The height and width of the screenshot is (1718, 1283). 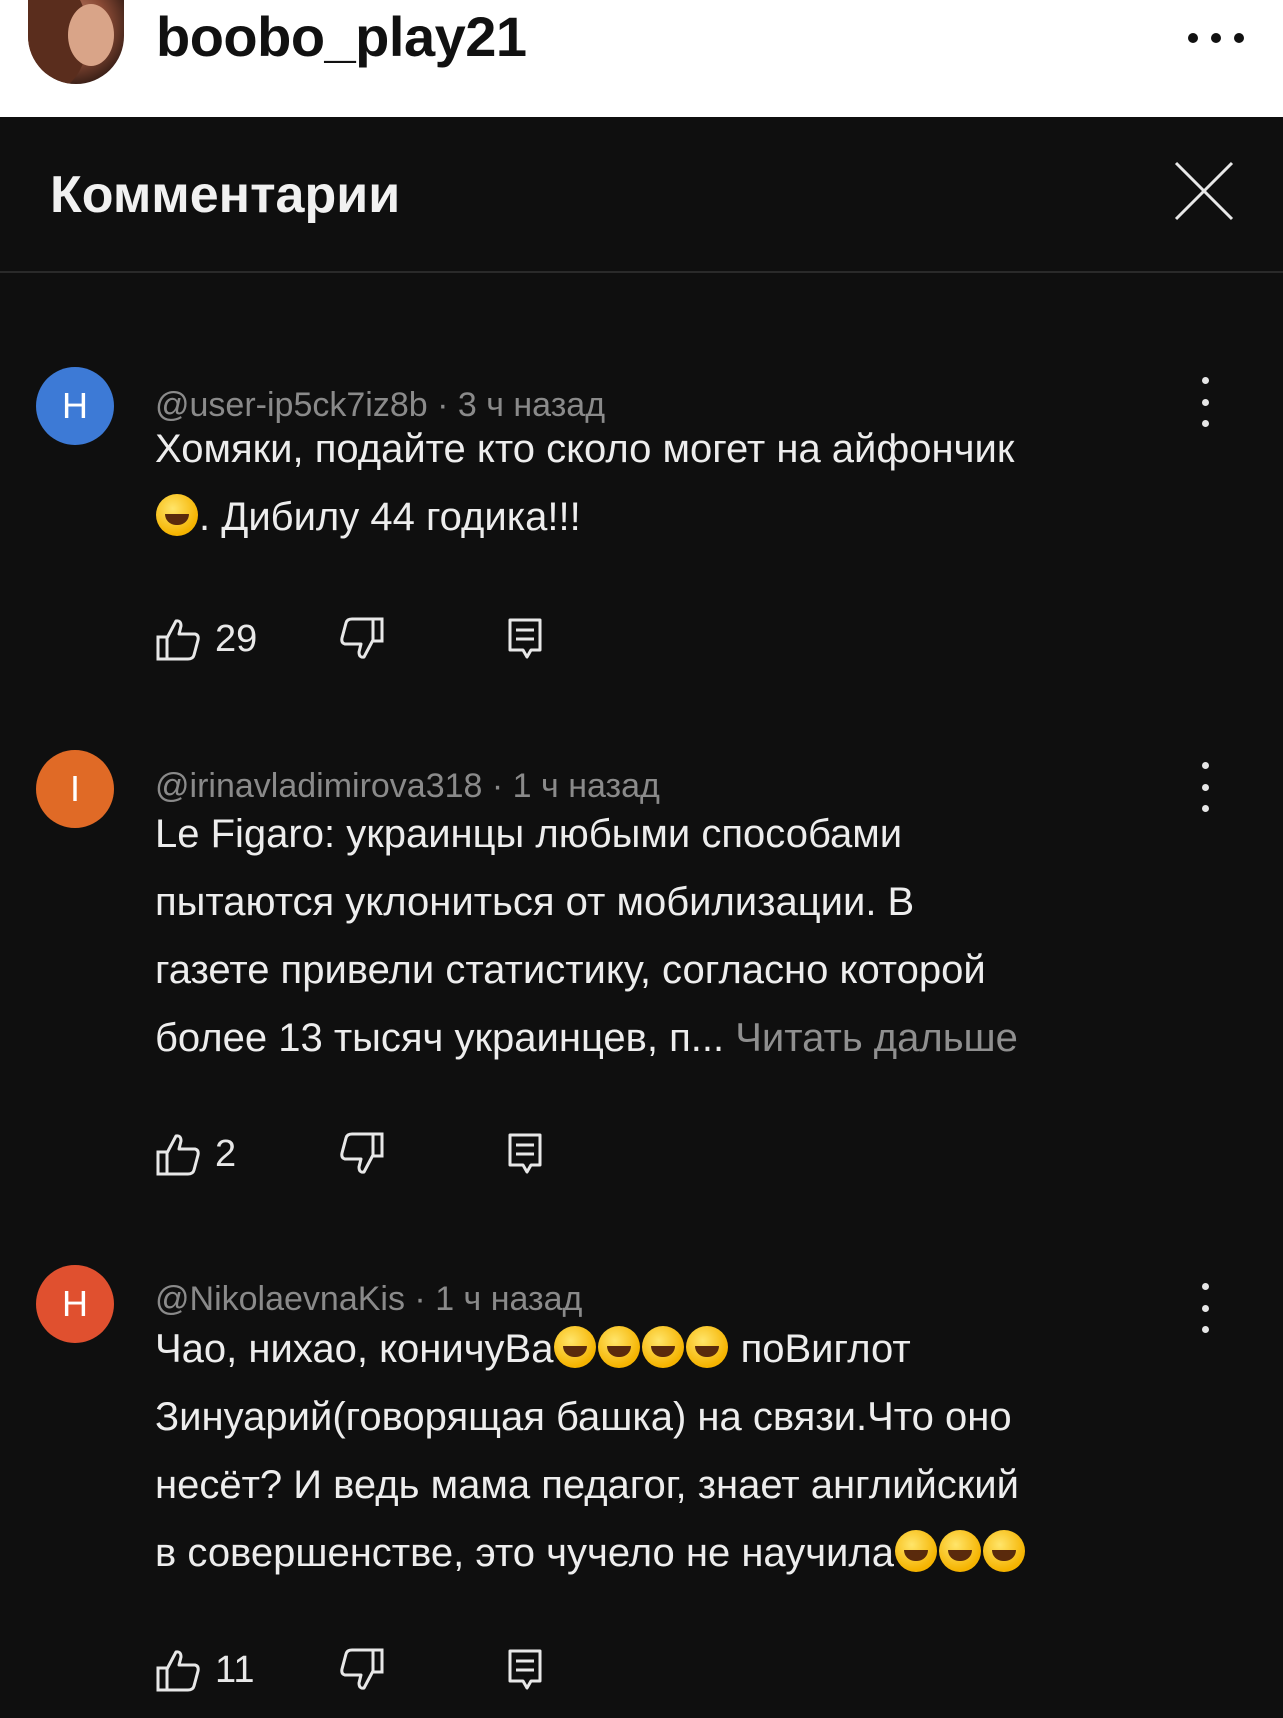 What do you see at coordinates (529, 834) in the screenshot?
I see `comment-line: Le Figaro: украинцы любыми способами` at bounding box center [529, 834].